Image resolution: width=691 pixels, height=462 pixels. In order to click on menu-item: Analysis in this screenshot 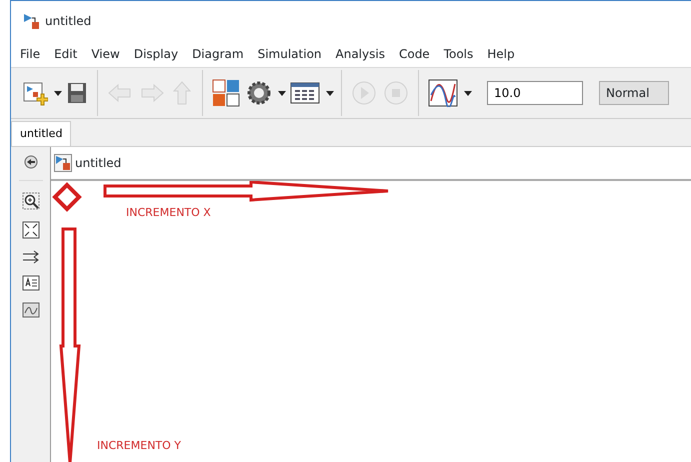, I will do `click(360, 54)`.